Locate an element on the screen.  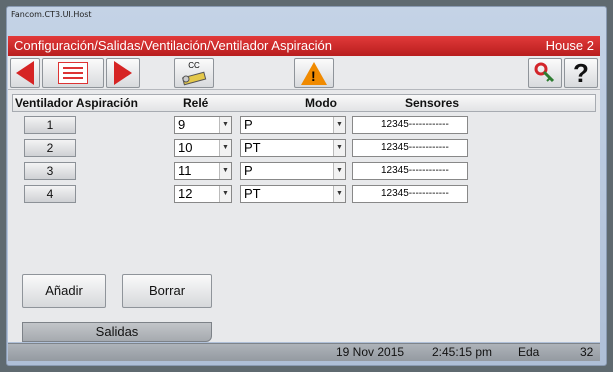
key-icon is located at coordinates (544, 72).